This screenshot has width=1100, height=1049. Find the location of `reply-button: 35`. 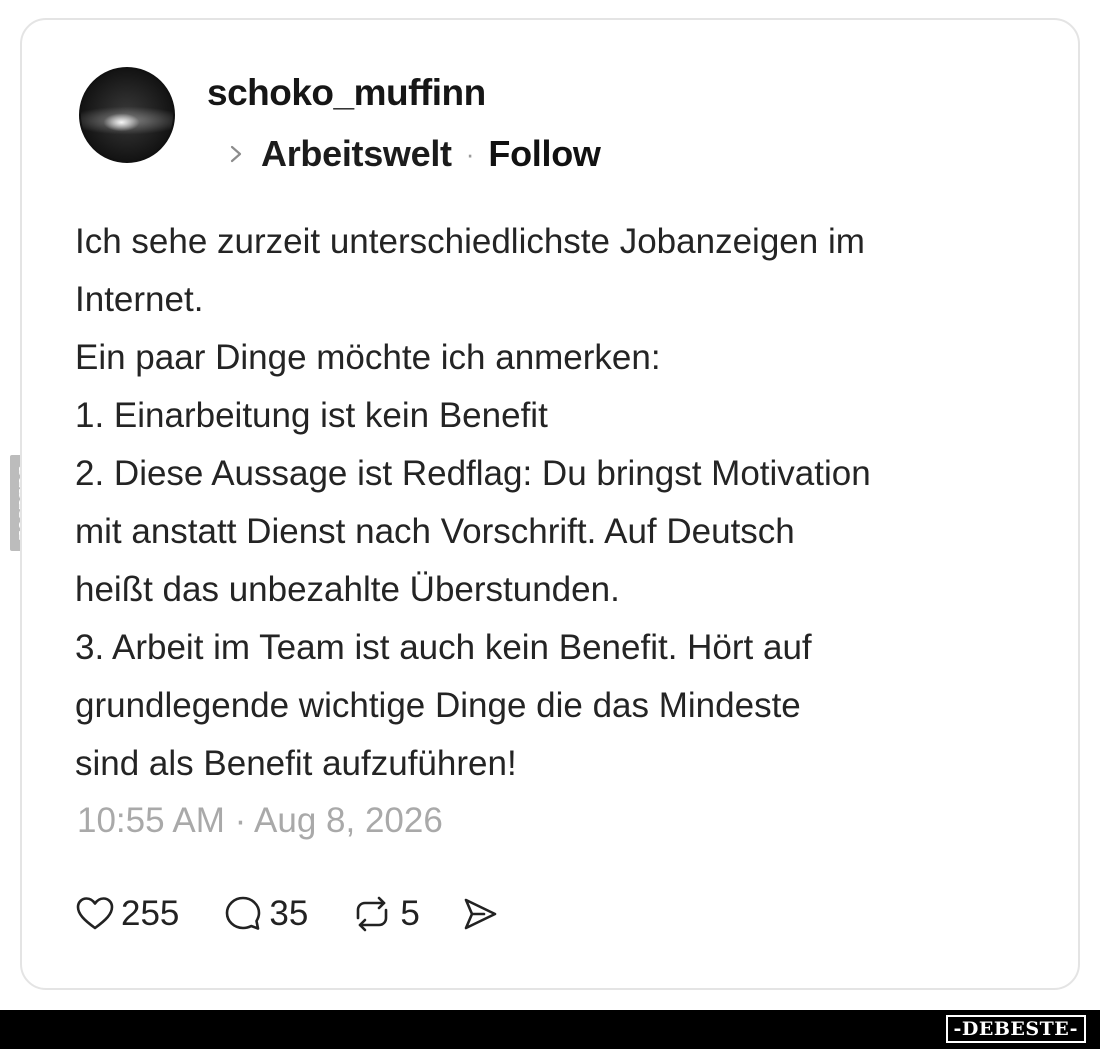

reply-button: 35 is located at coordinates (265, 914).